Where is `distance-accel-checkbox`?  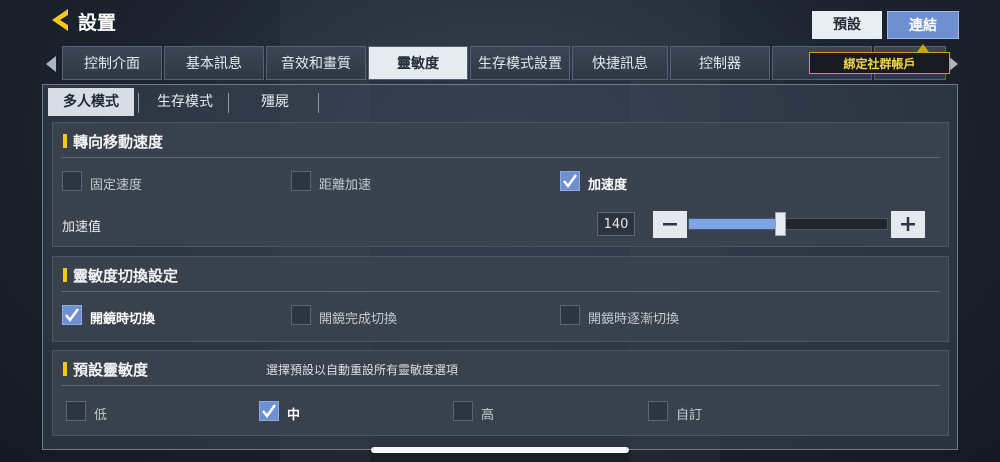
distance-accel-checkbox is located at coordinates (301, 181).